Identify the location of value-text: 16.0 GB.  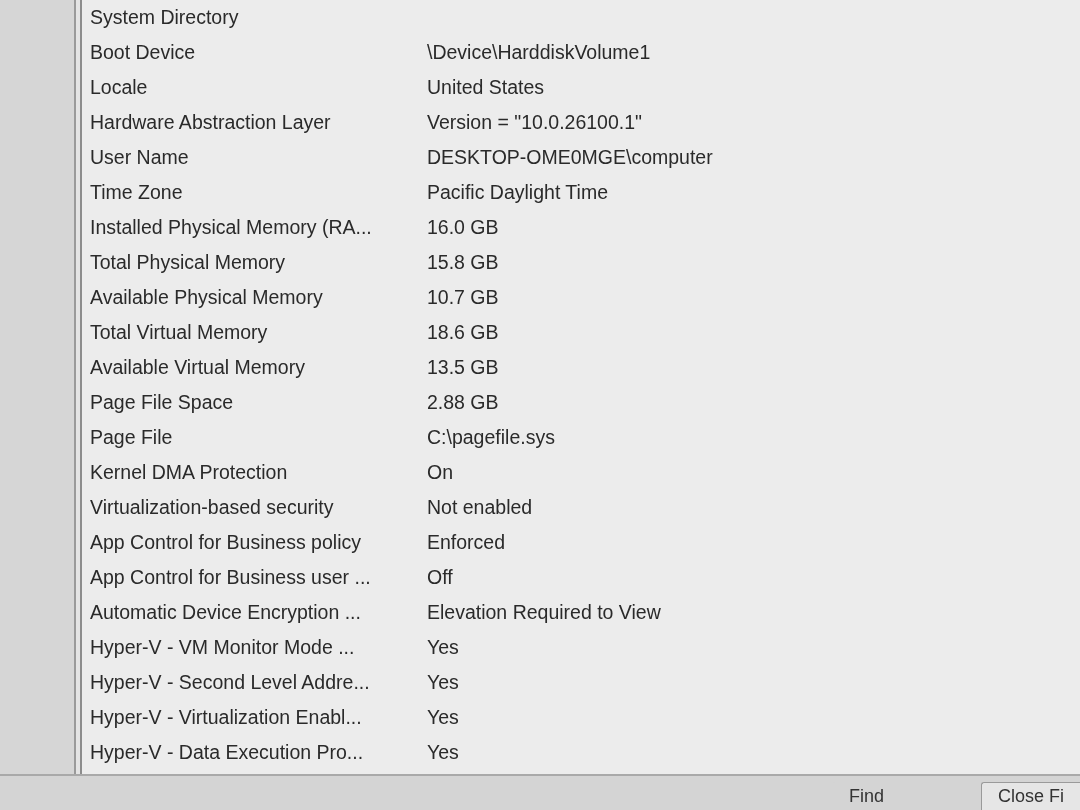
(463, 227).